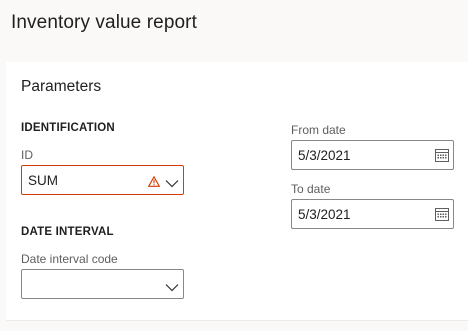  I want to click on id-value: SUM, so click(43, 180).